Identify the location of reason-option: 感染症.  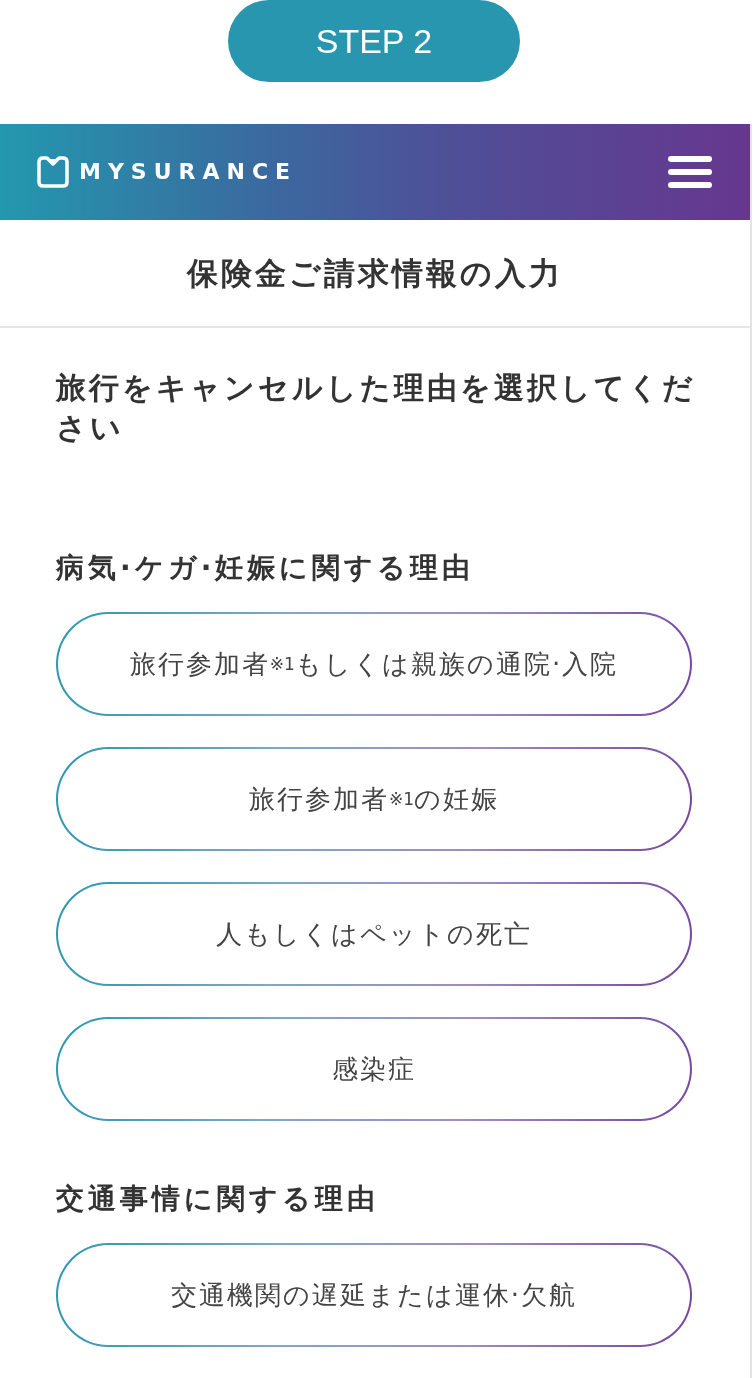
(374, 1069).